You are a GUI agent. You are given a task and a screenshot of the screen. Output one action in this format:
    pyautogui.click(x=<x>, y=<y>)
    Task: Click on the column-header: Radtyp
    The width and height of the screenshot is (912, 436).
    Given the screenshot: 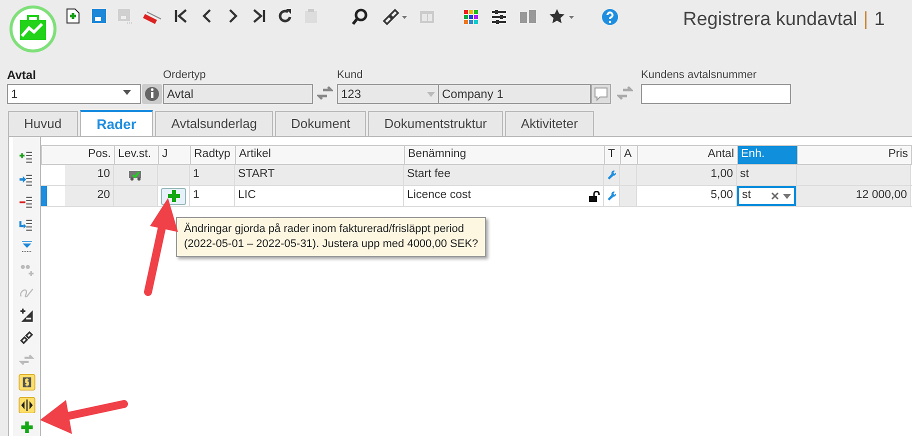 What is the action you would take?
    pyautogui.click(x=213, y=155)
    